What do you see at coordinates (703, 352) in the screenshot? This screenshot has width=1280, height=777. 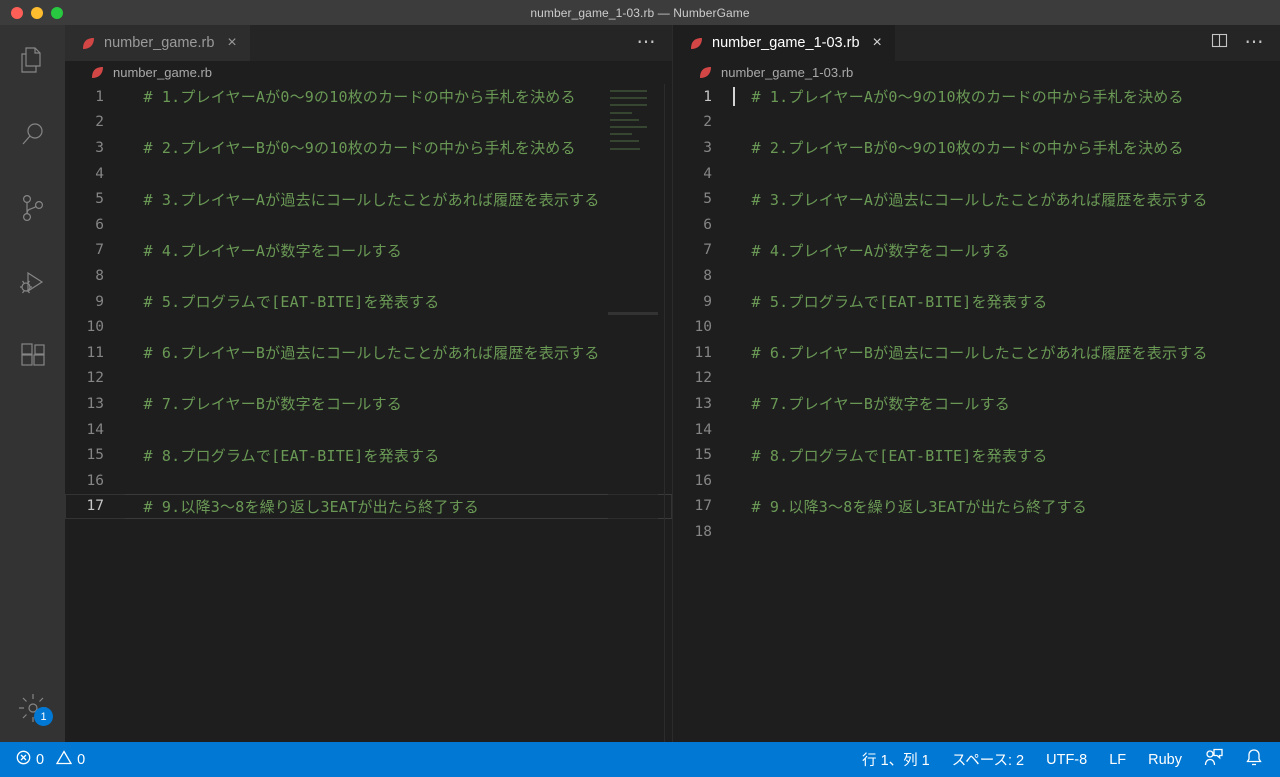 I see `line-number: 11` at bounding box center [703, 352].